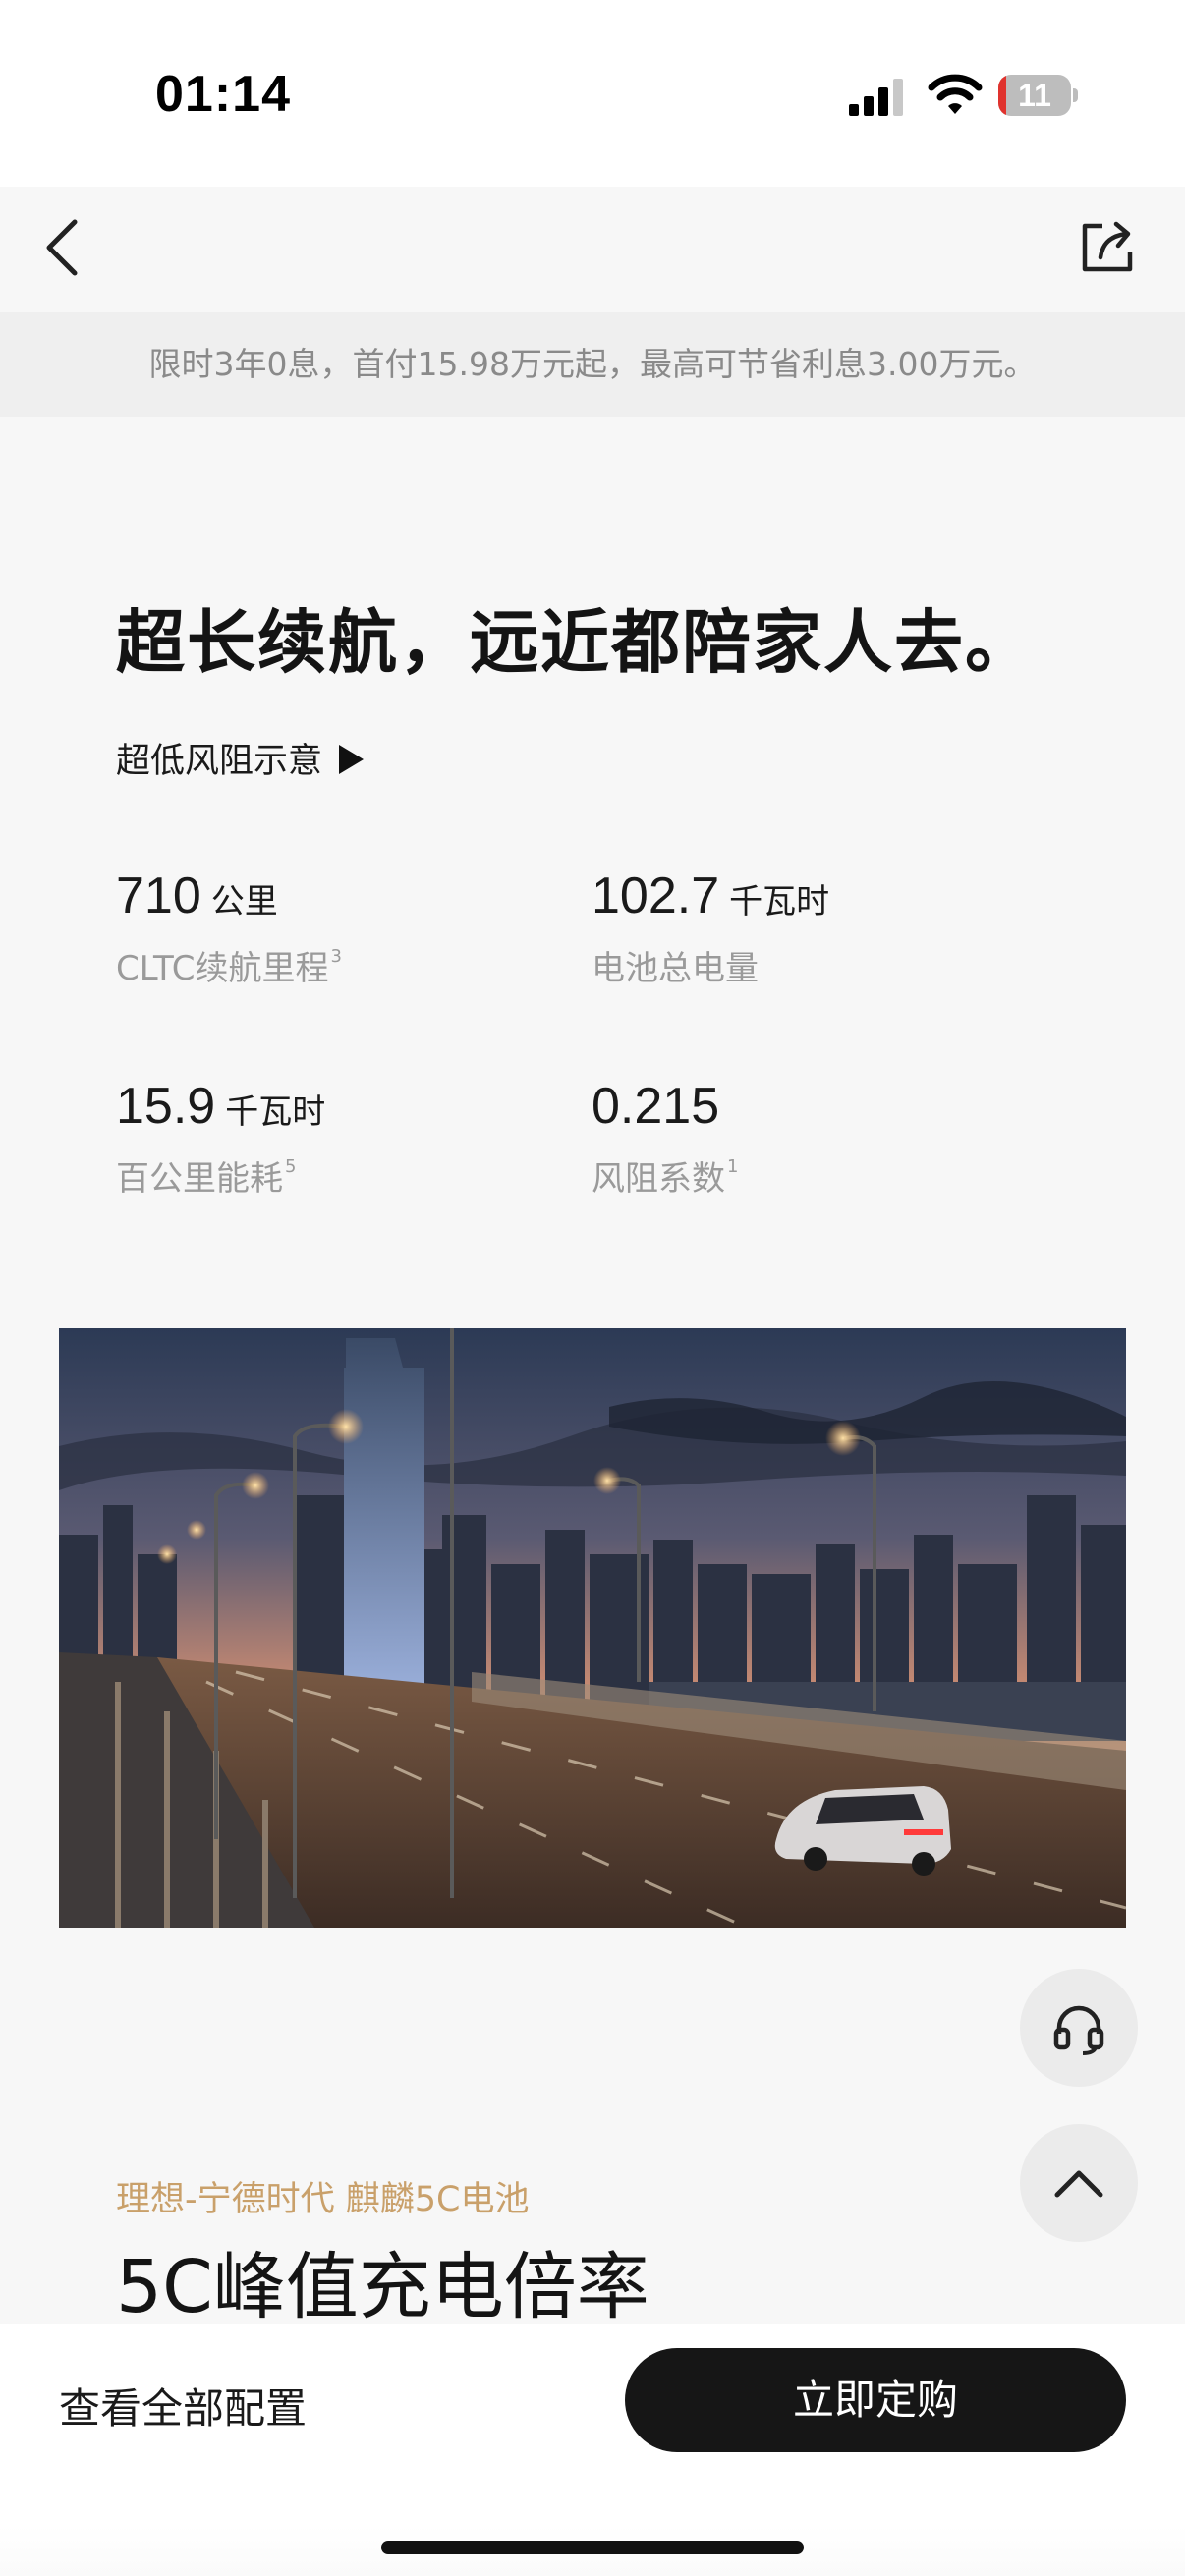 This screenshot has width=1185, height=2576. Describe the element at coordinates (229, 928) in the screenshot. I see `spec-range: 710 公里 CLTC续航里程 3` at that location.